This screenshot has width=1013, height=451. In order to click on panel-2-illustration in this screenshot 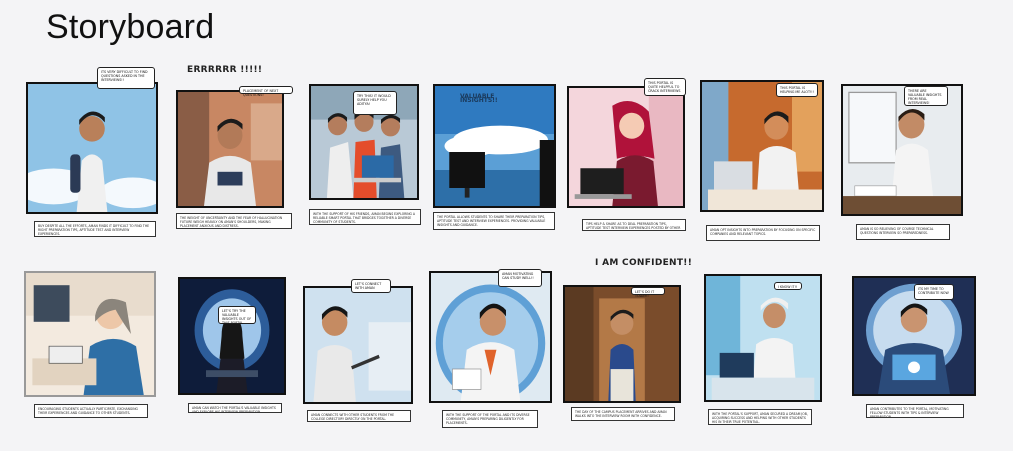, I will do `click(230, 149)`.